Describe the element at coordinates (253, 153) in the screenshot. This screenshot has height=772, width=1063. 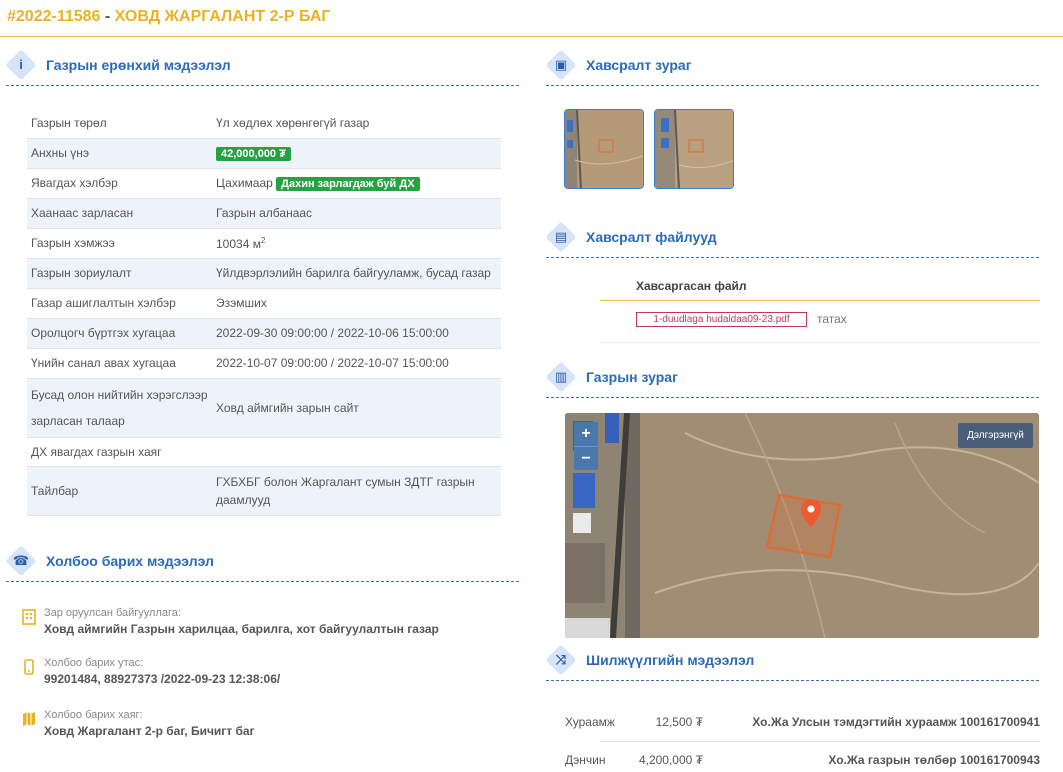
I see `price-badge: 42,000,000 ₮` at that location.